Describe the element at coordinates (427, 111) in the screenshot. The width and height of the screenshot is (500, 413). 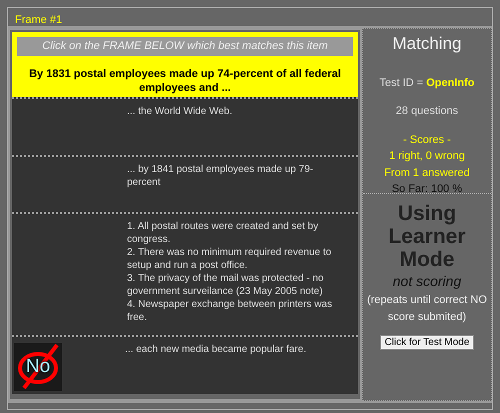
I see `question-count: 28 questions` at that location.